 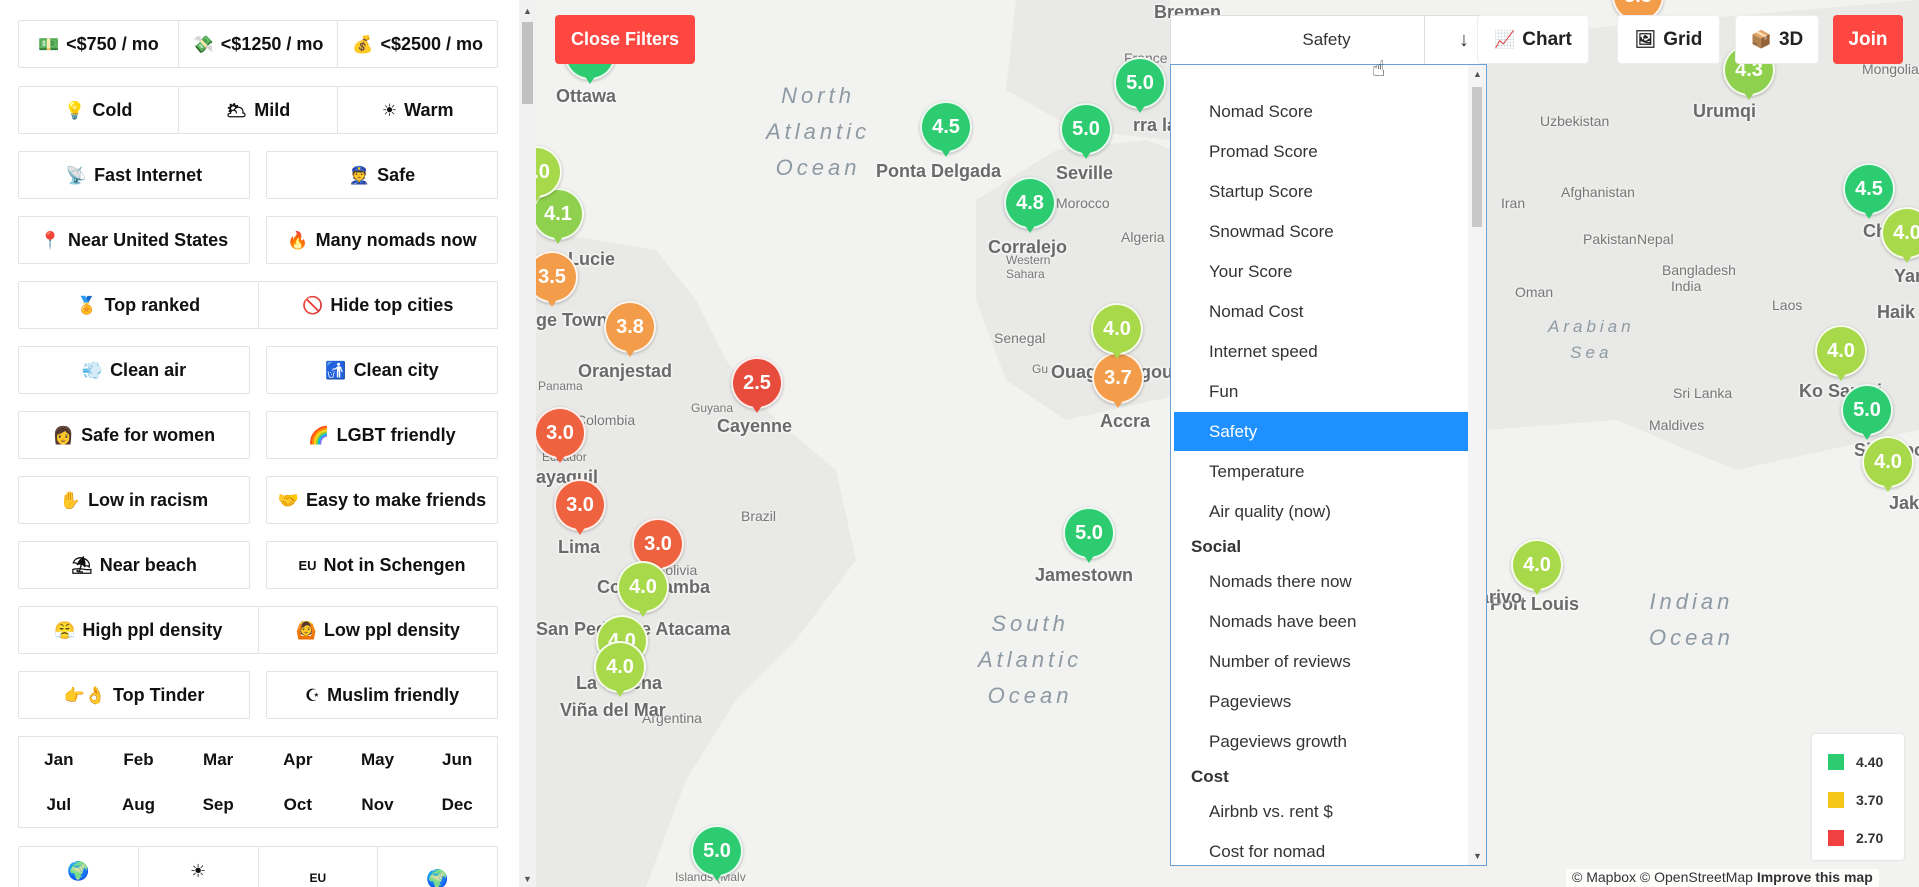 I want to click on sort-option: Startup Score, so click(x=1321, y=191).